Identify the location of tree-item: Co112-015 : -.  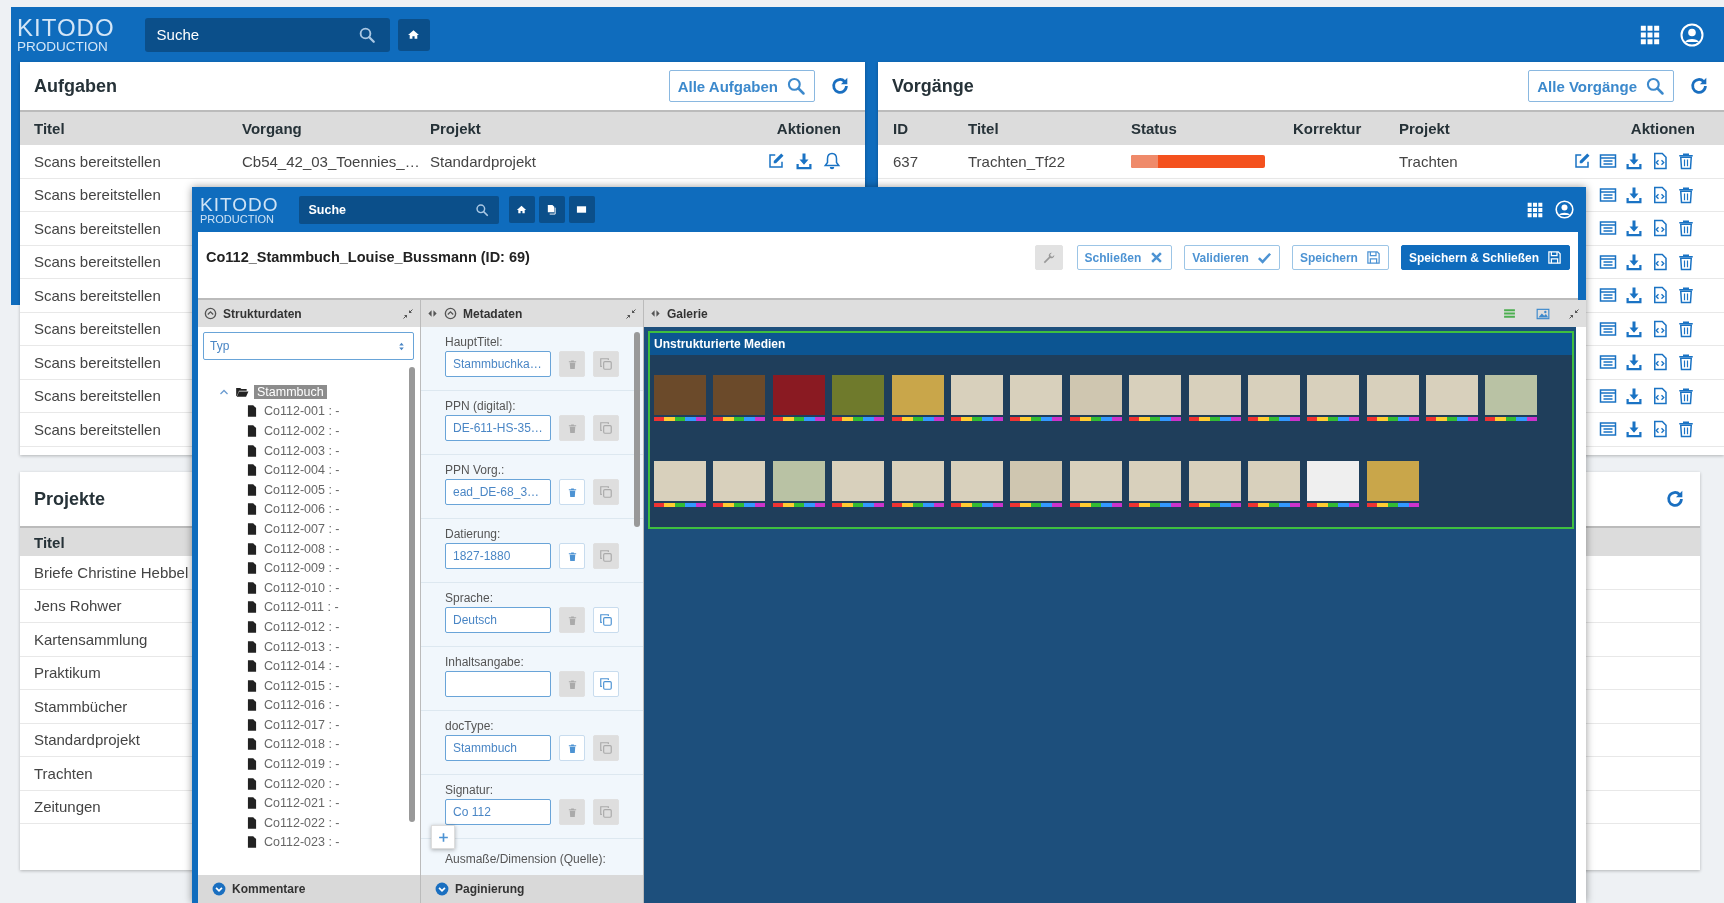
(302, 685).